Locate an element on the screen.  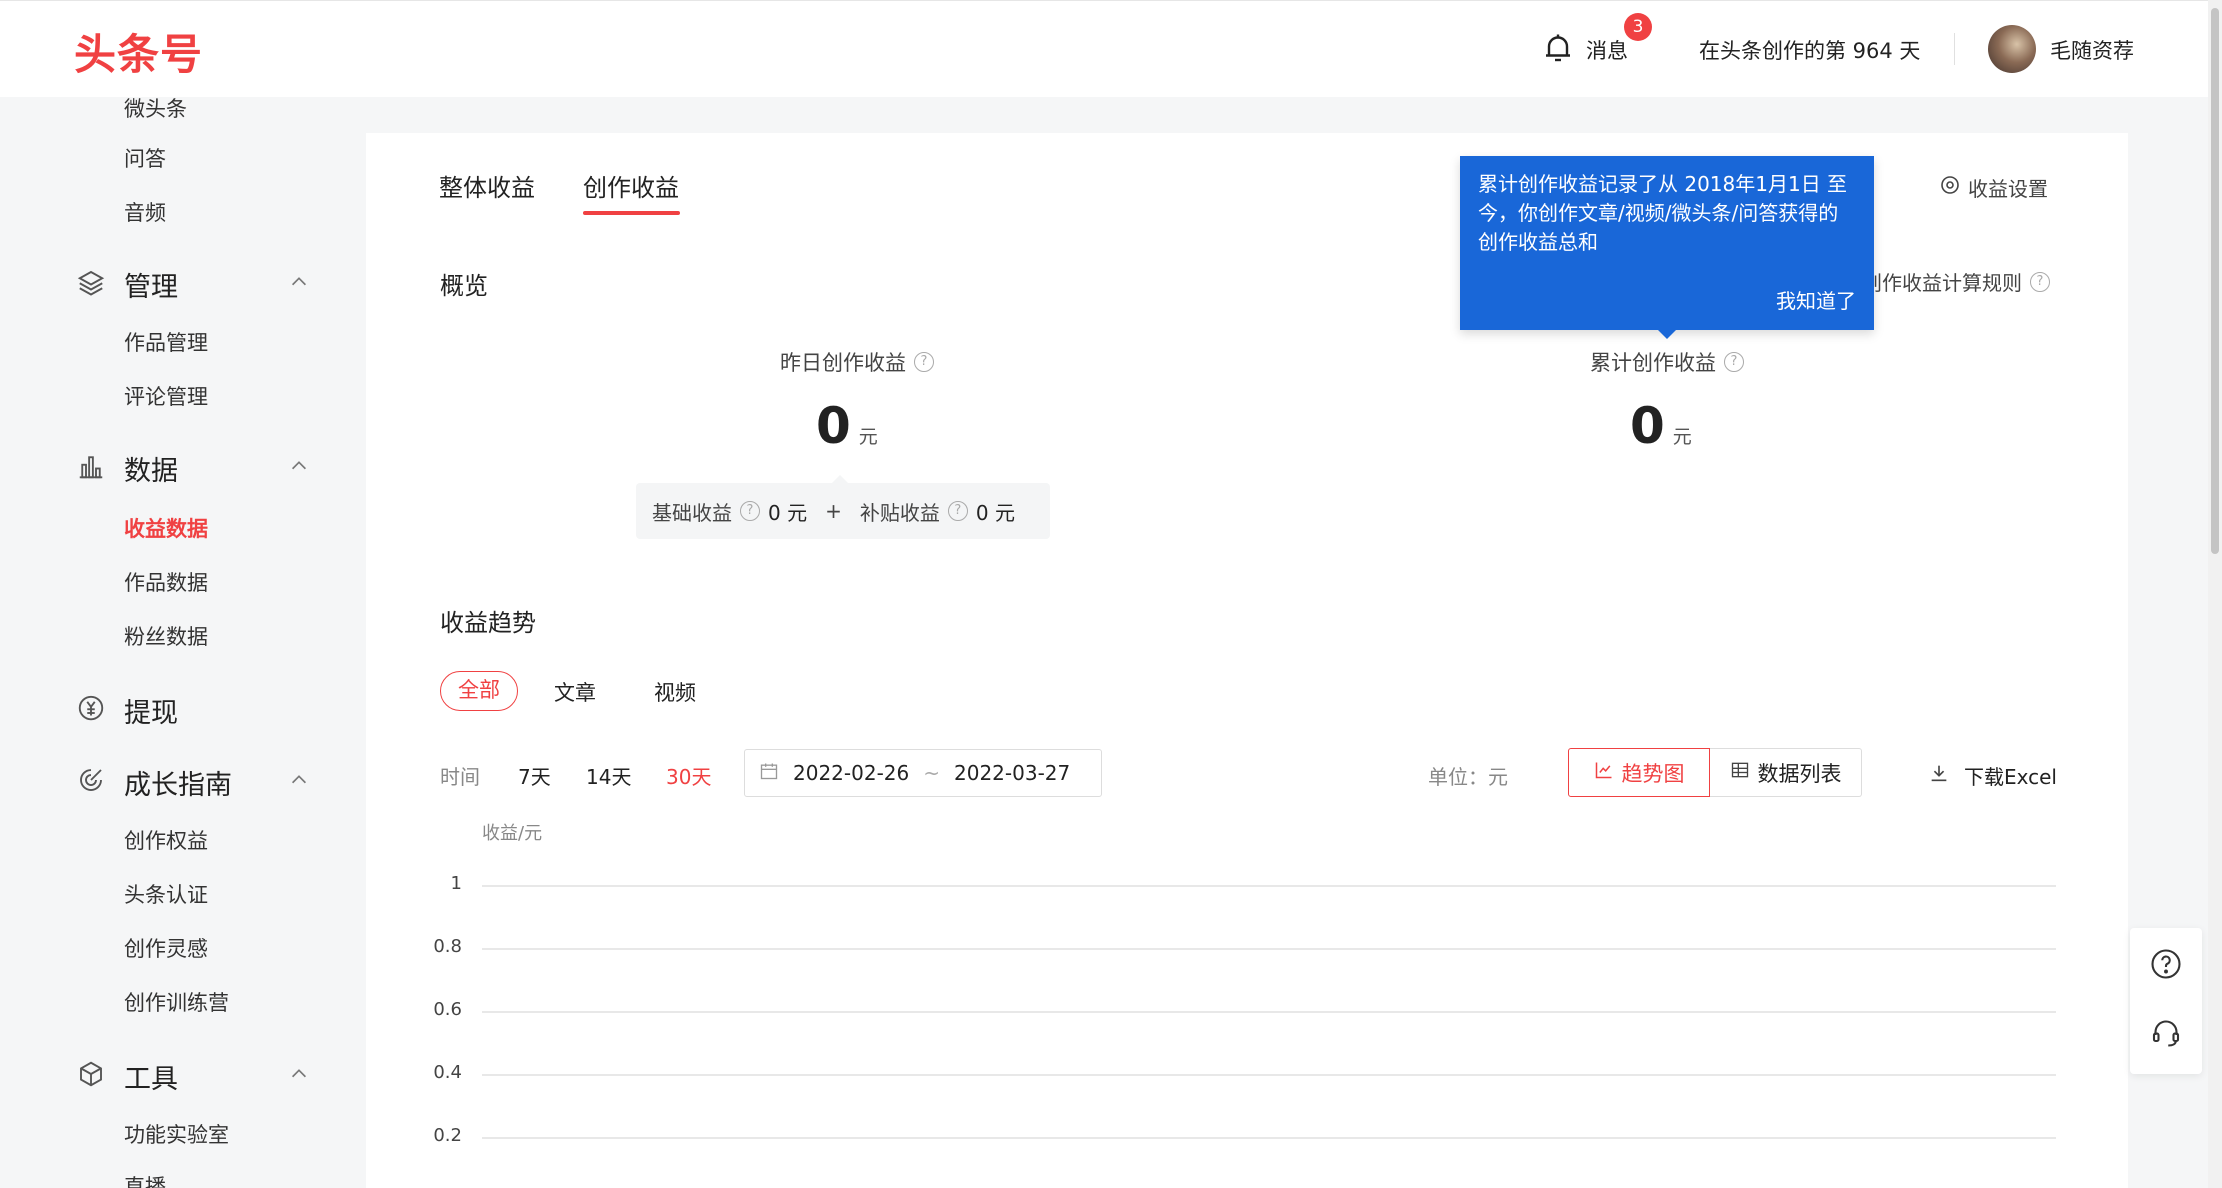
date-end: 2022-03-27 is located at coordinates (1012, 773).